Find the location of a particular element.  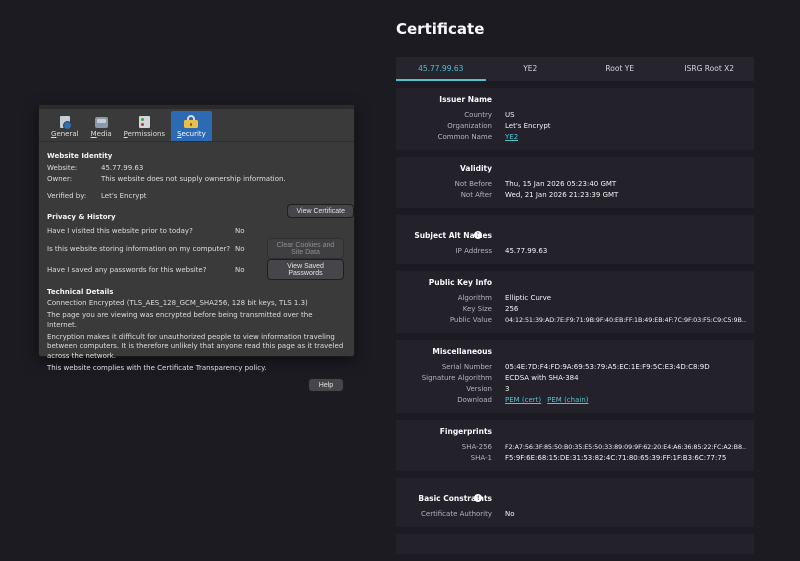

row-label: Not Before is located at coordinates (473, 184).